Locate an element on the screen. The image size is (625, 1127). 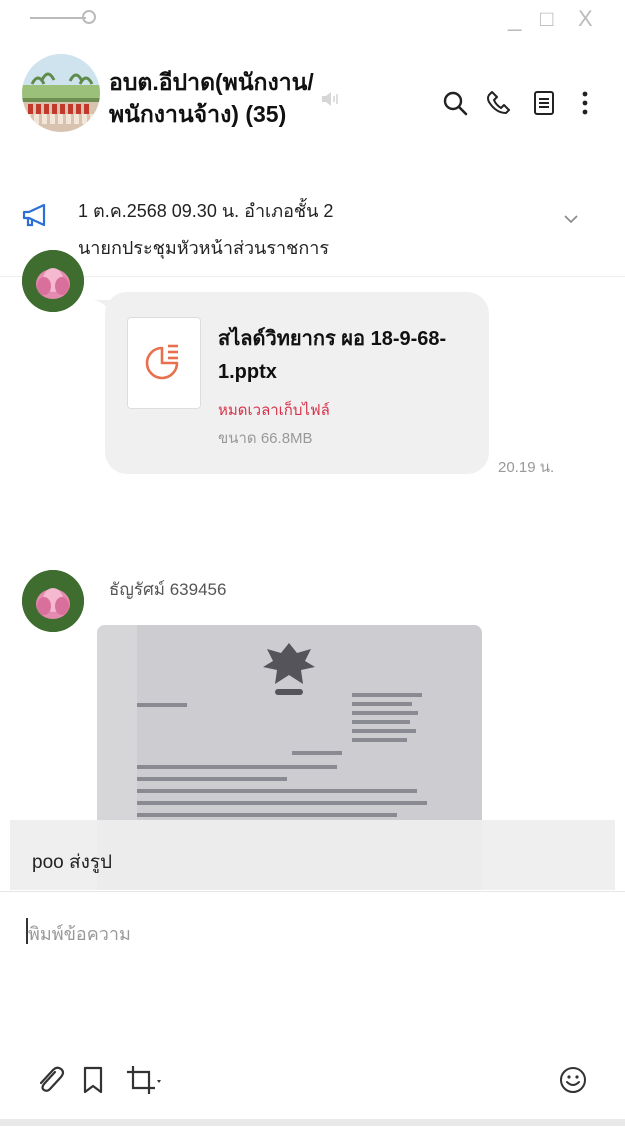
phone-icon is located at coordinates (499, 103).